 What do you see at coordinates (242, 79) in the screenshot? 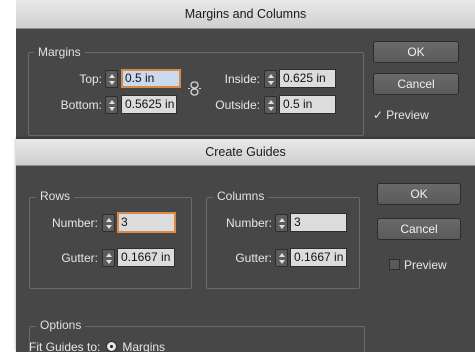
I see `inside-label: Inside:` at bounding box center [242, 79].